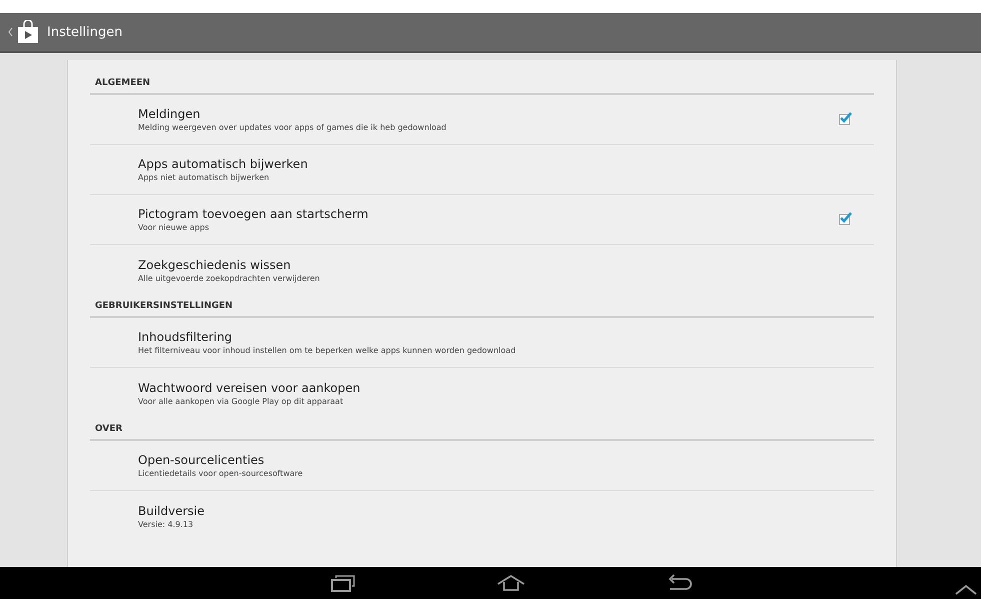 Image resolution: width=981 pixels, height=599 pixels. Describe the element at coordinates (482, 270) in the screenshot. I see `settings-row: Zoekgeschiedenis wissen Alle uitgevoerde zoekopdrachten verwijderen` at that location.